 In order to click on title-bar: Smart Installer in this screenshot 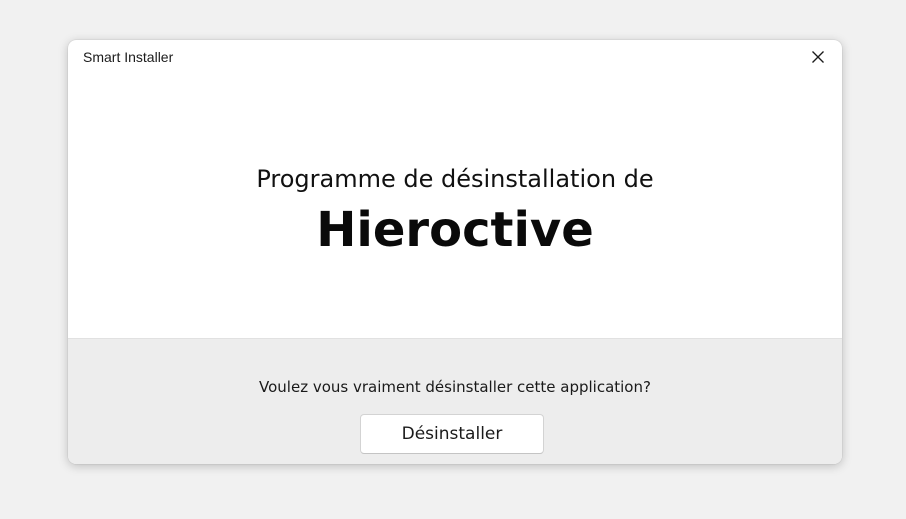, I will do `click(455, 57)`.